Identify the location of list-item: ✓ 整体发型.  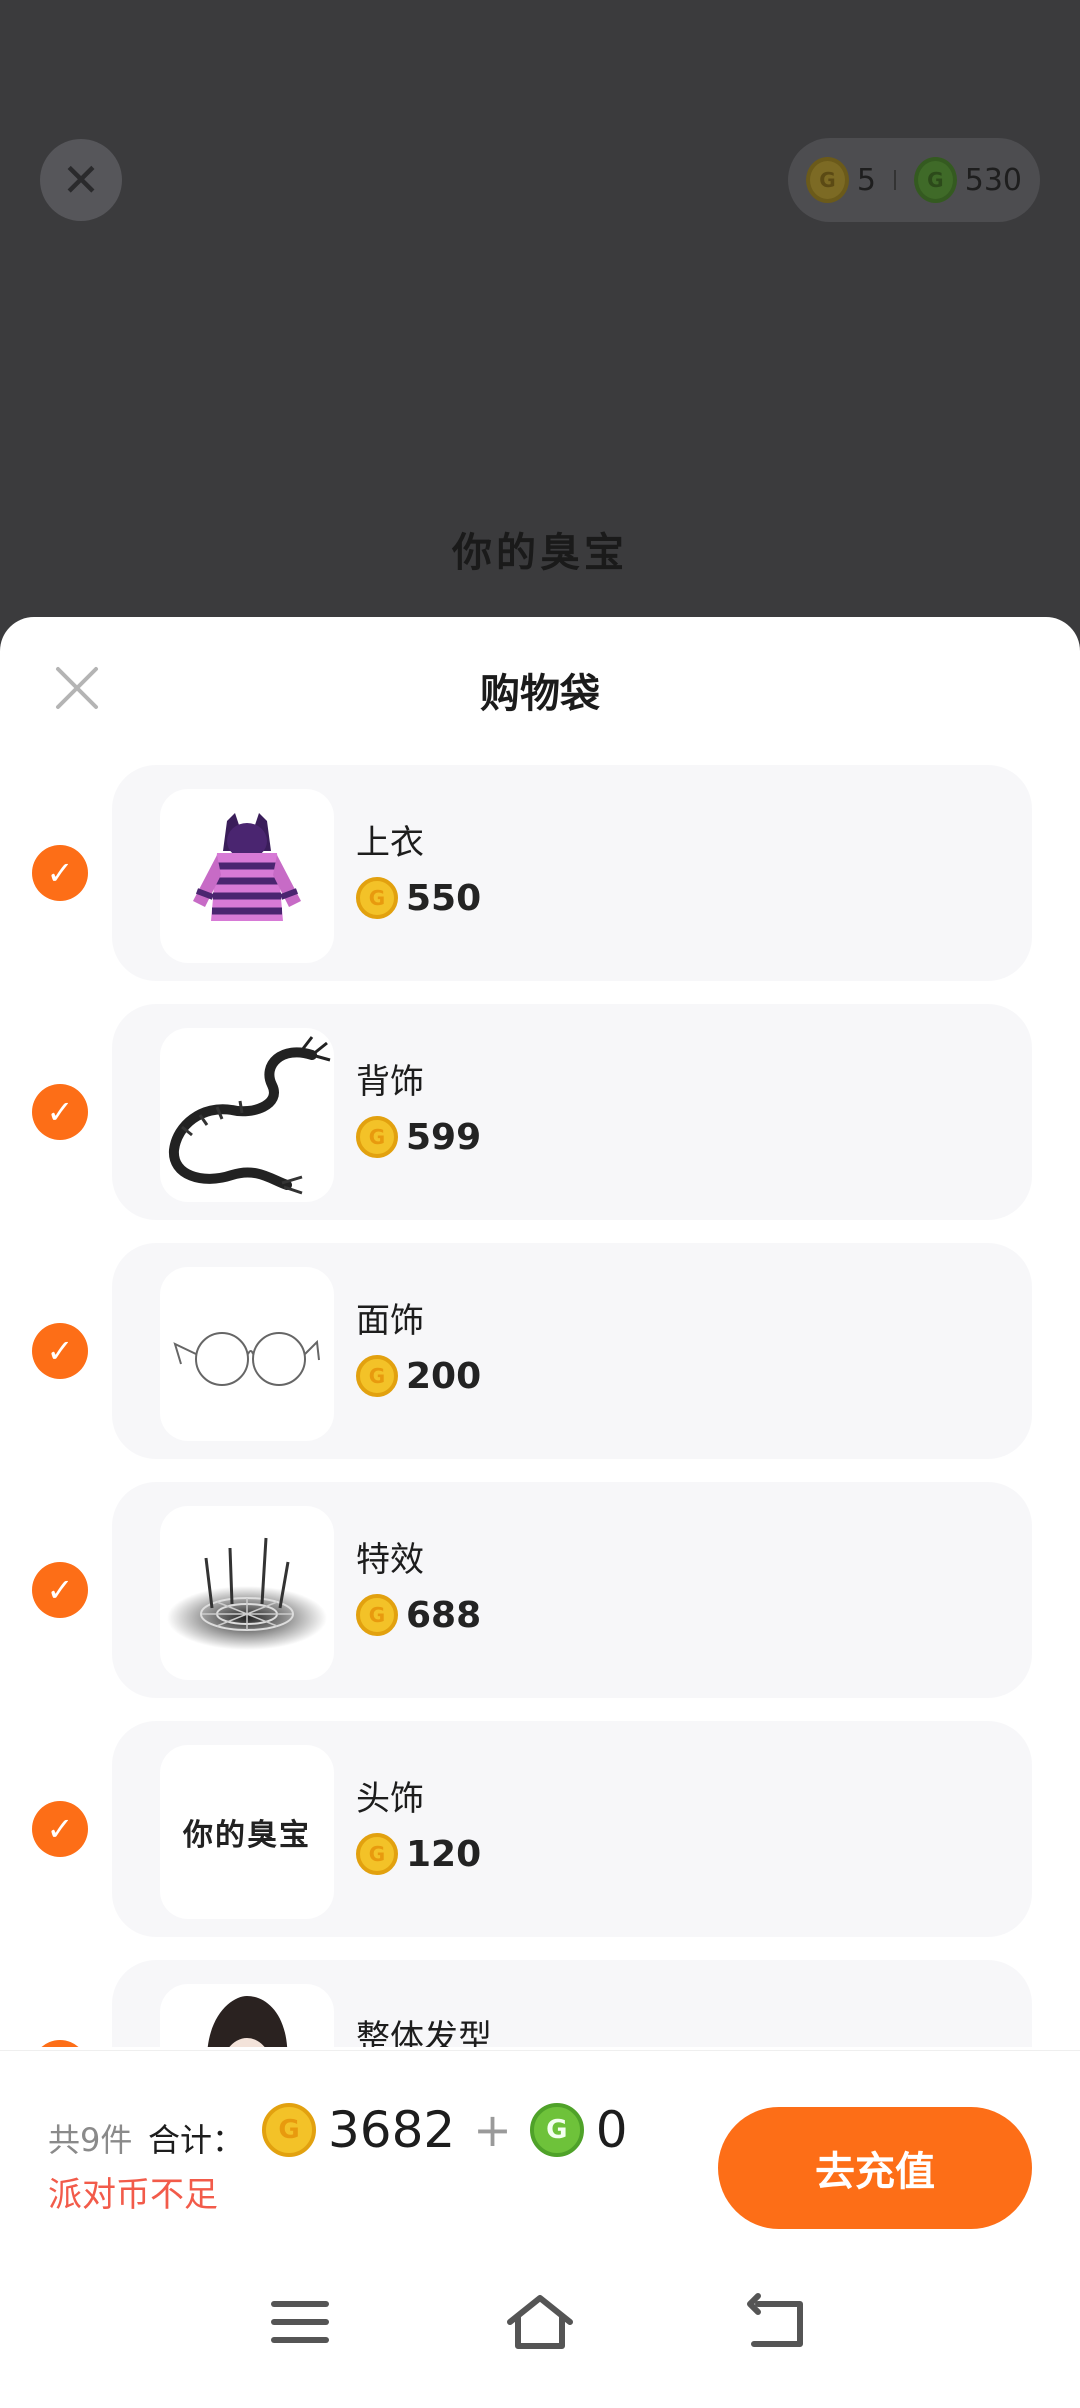
(540, 2003).